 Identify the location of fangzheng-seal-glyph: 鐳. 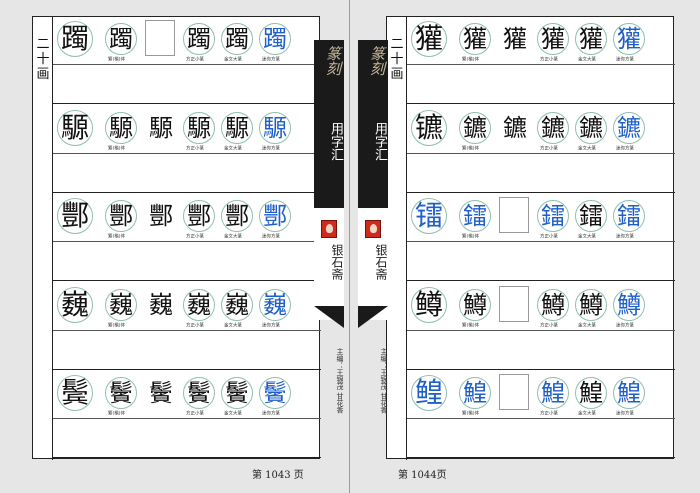
(553, 216).